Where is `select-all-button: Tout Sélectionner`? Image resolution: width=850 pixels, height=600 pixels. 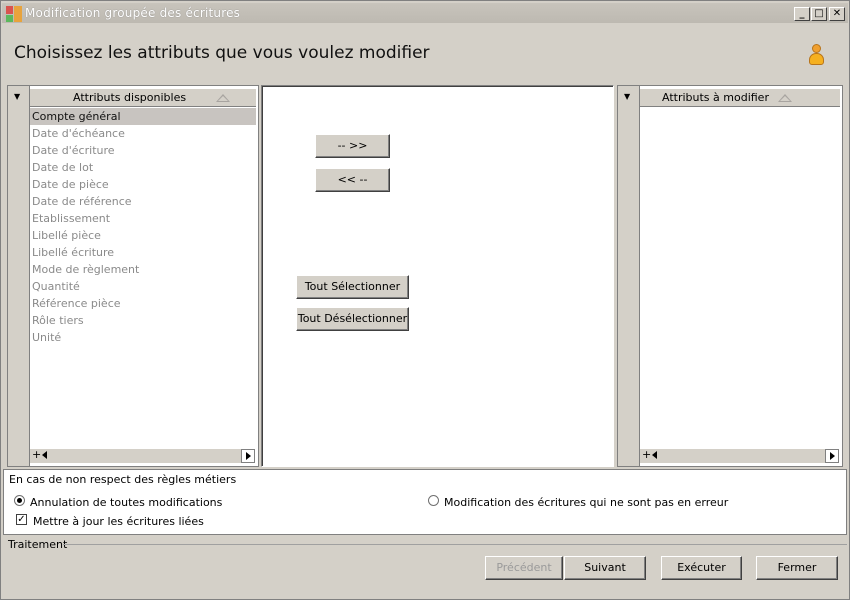
select-all-button: Tout Sélectionner is located at coordinates (352, 287).